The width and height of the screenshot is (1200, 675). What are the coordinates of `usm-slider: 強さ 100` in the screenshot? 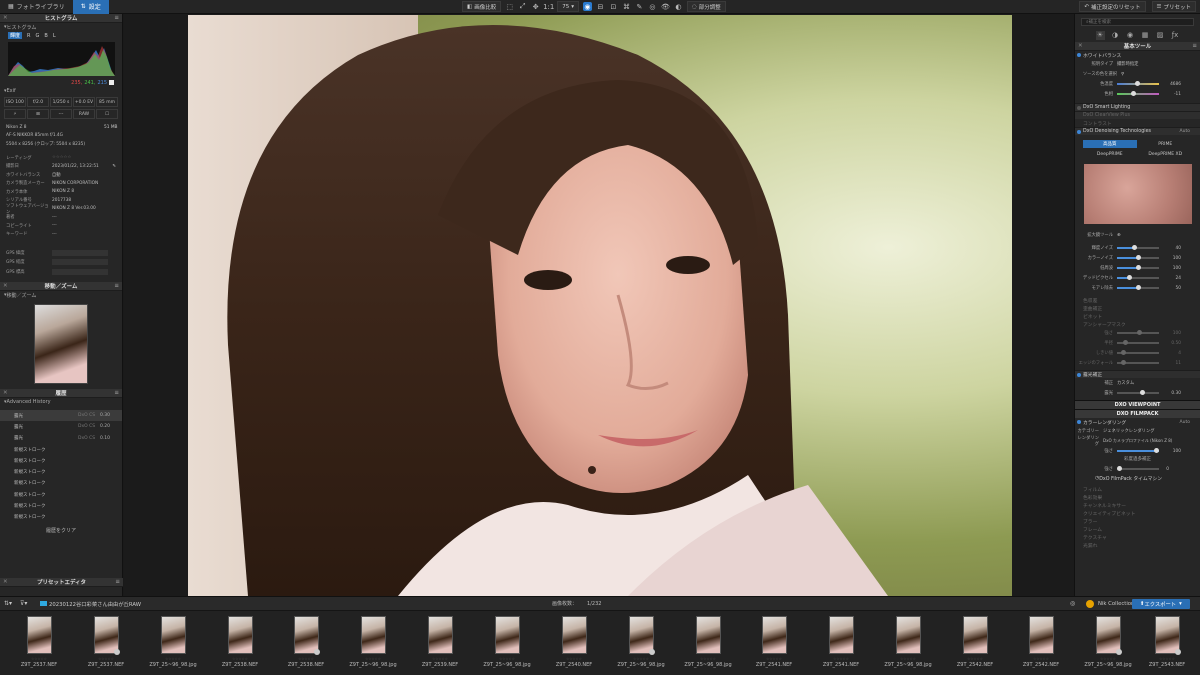 It's located at (1137, 333).